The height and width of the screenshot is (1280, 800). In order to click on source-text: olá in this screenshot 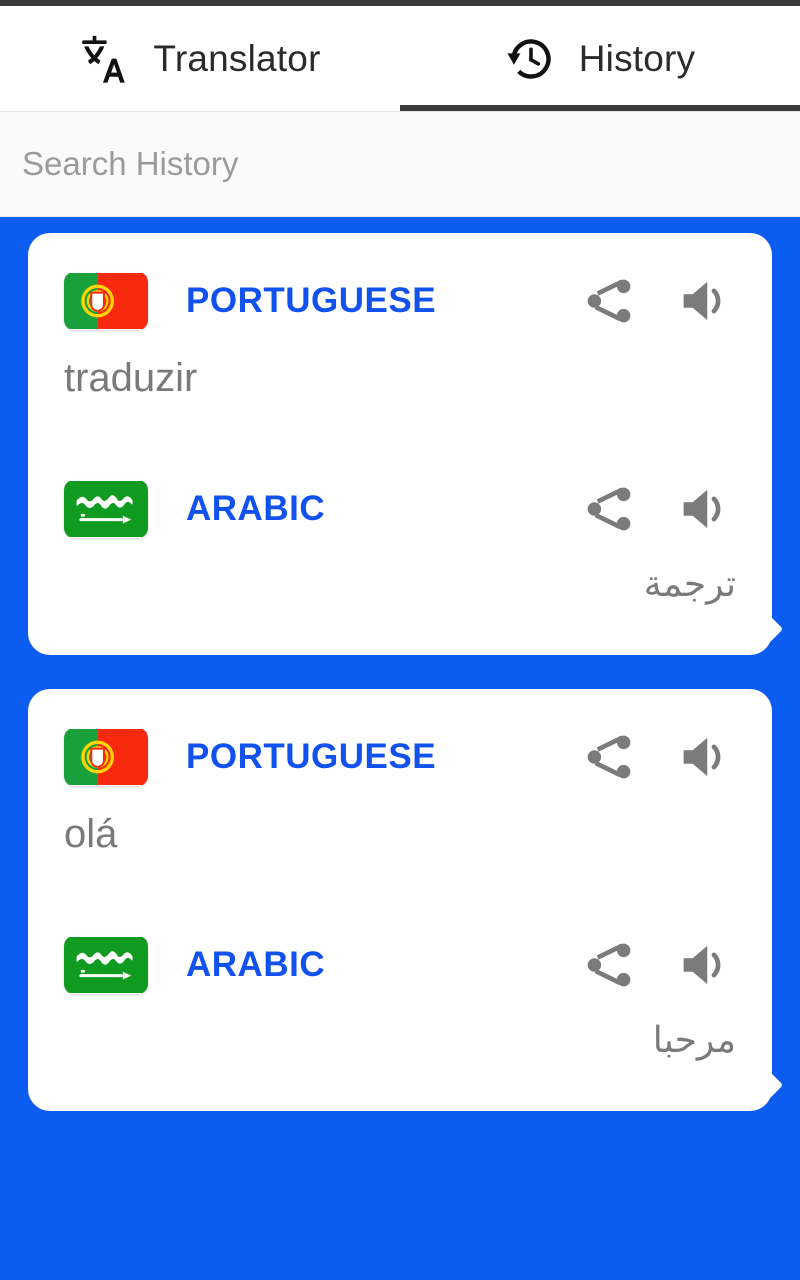, I will do `click(91, 834)`.